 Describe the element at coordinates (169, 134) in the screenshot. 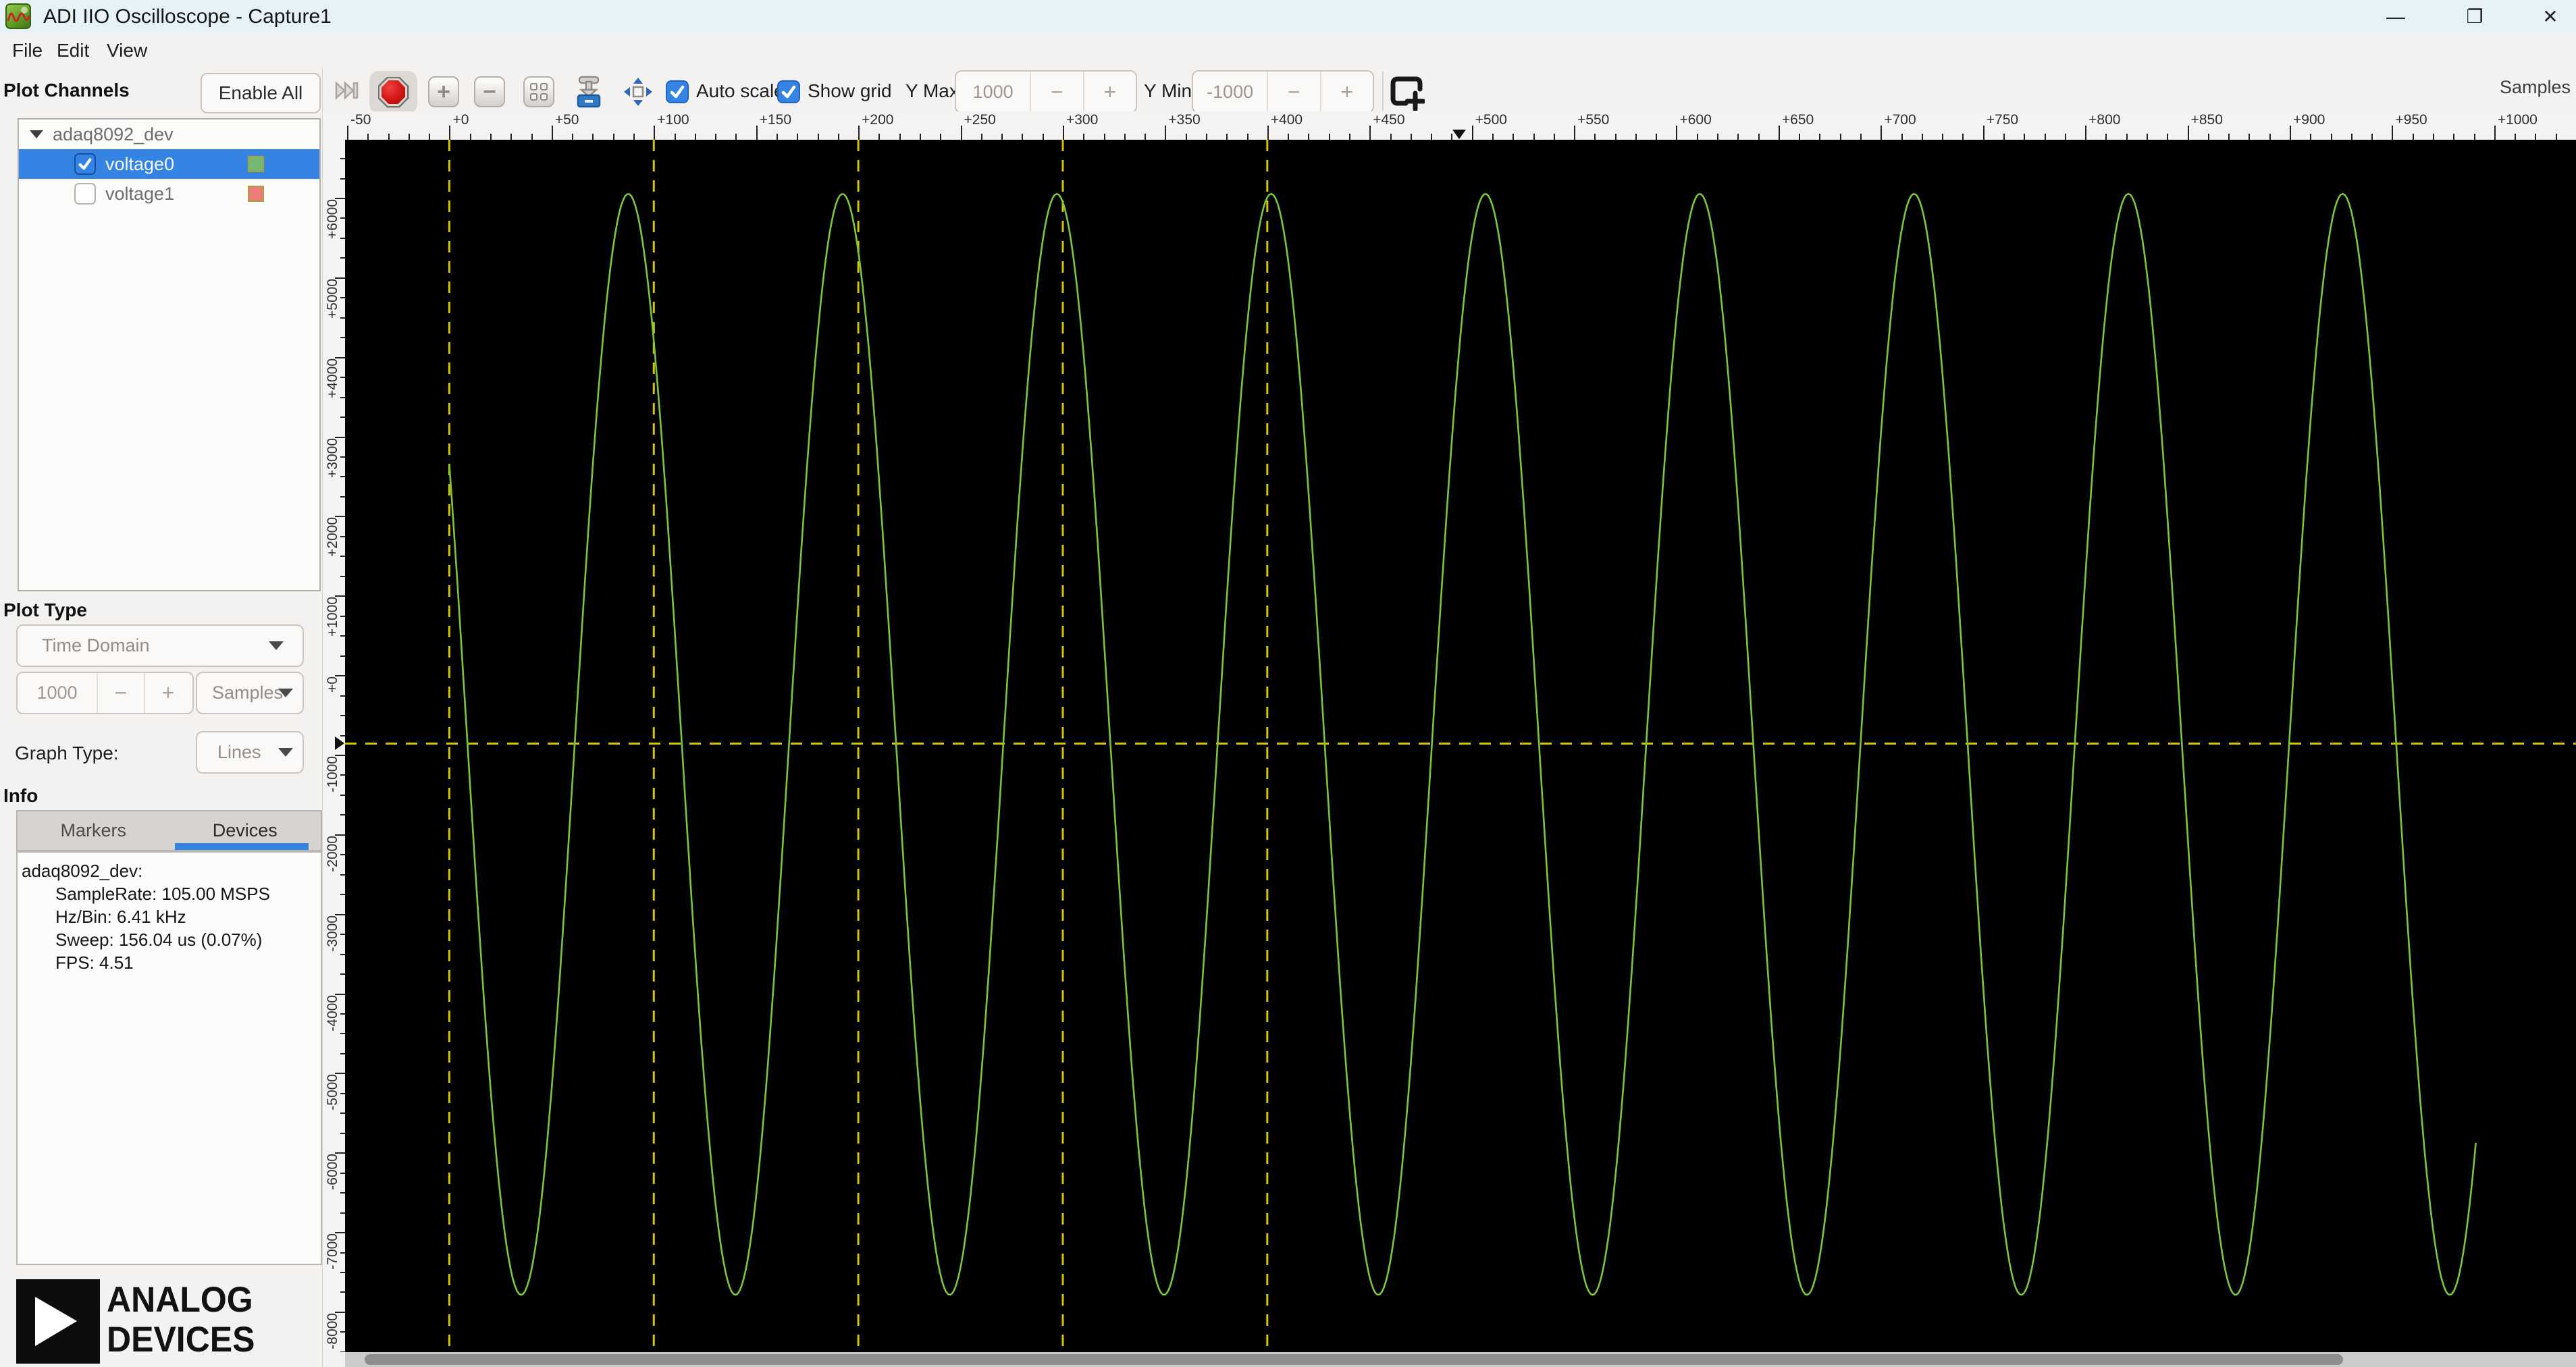

I see `tree-row-device: adaq8092_dev` at that location.